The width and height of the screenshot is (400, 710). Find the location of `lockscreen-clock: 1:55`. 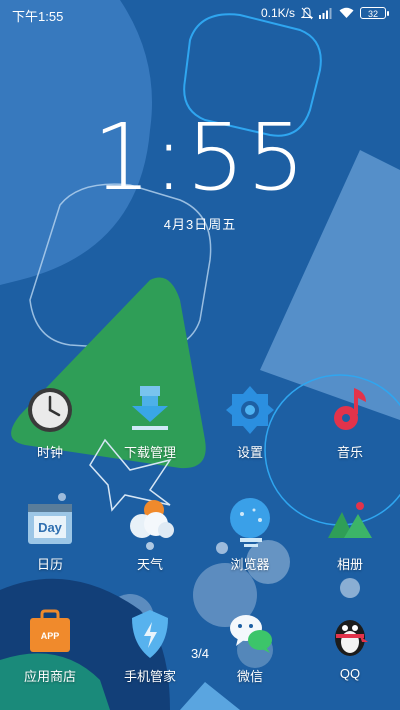

lockscreen-clock: 1:55 is located at coordinates (200, 157).